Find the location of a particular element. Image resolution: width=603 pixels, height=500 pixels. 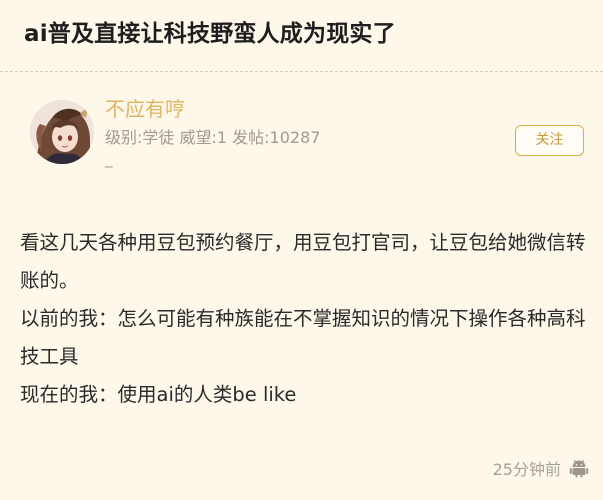

android-icon is located at coordinates (579, 468).